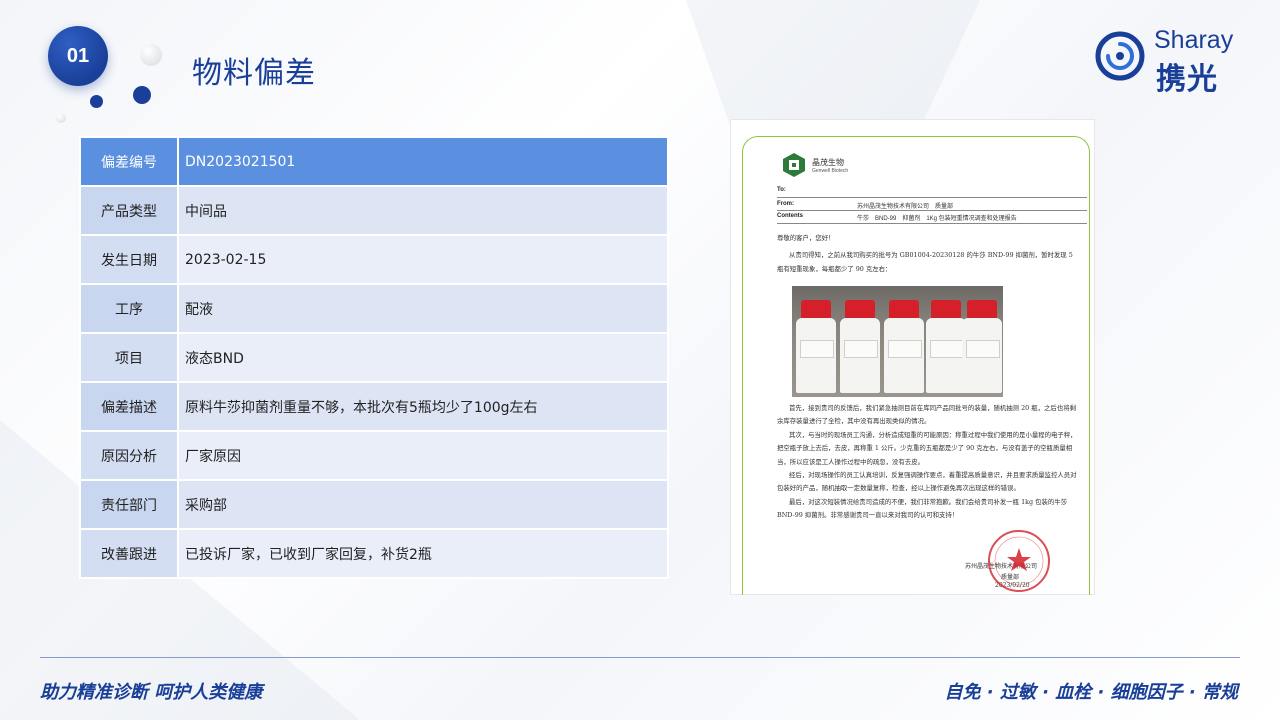 This screenshot has height=720, width=1280. Describe the element at coordinates (423, 210) in the screenshot. I see `row-value: 中间品` at that location.